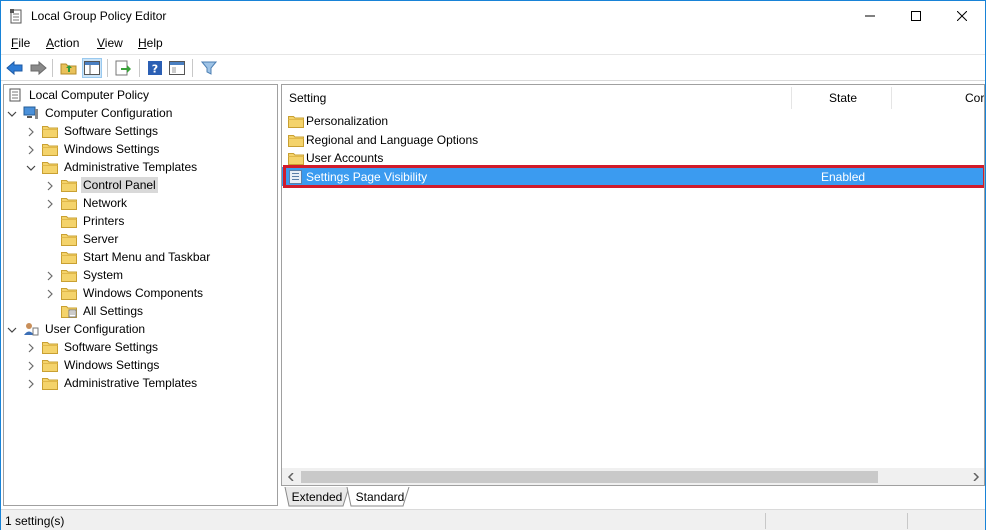 Image resolution: width=986 pixels, height=530 pixels. I want to click on close-button, so click(962, 16).